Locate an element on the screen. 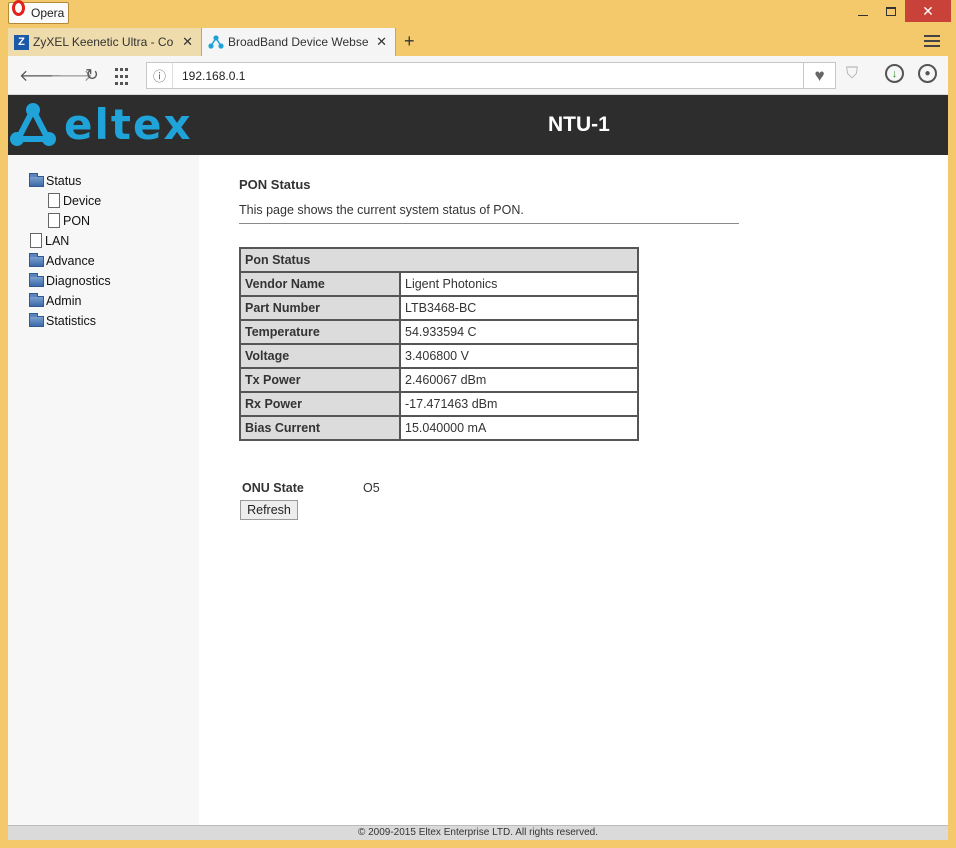  sidebar-item-statistics: Statistics is located at coordinates (63, 320).